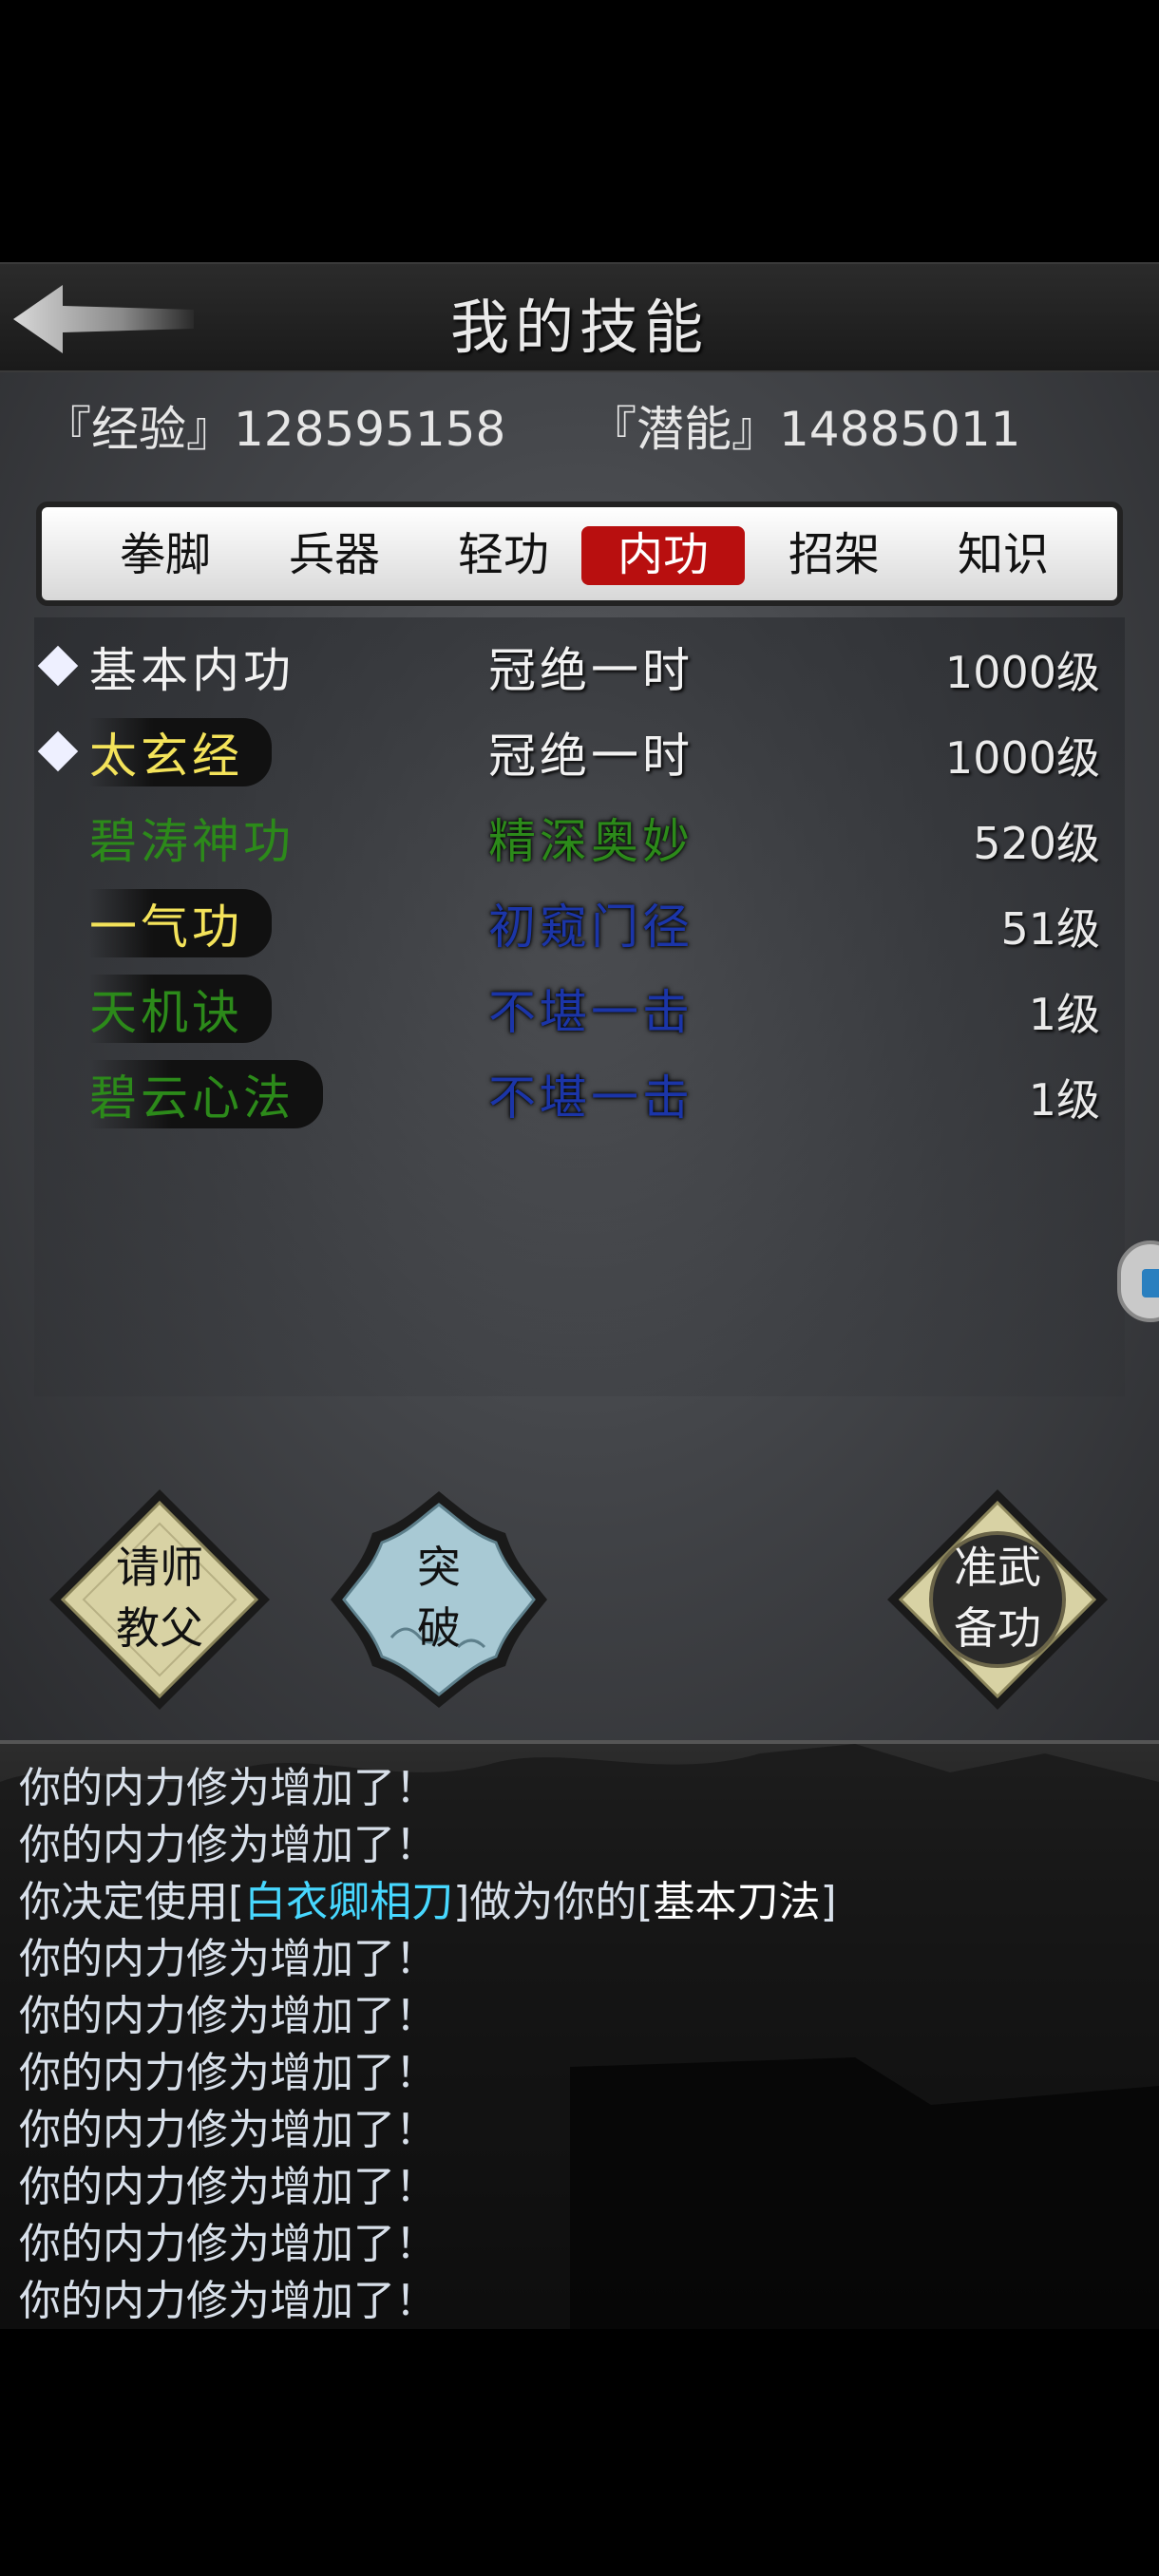  What do you see at coordinates (275, 429) in the screenshot?
I see `experience-stat: 『经验』128595158` at bounding box center [275, 429].